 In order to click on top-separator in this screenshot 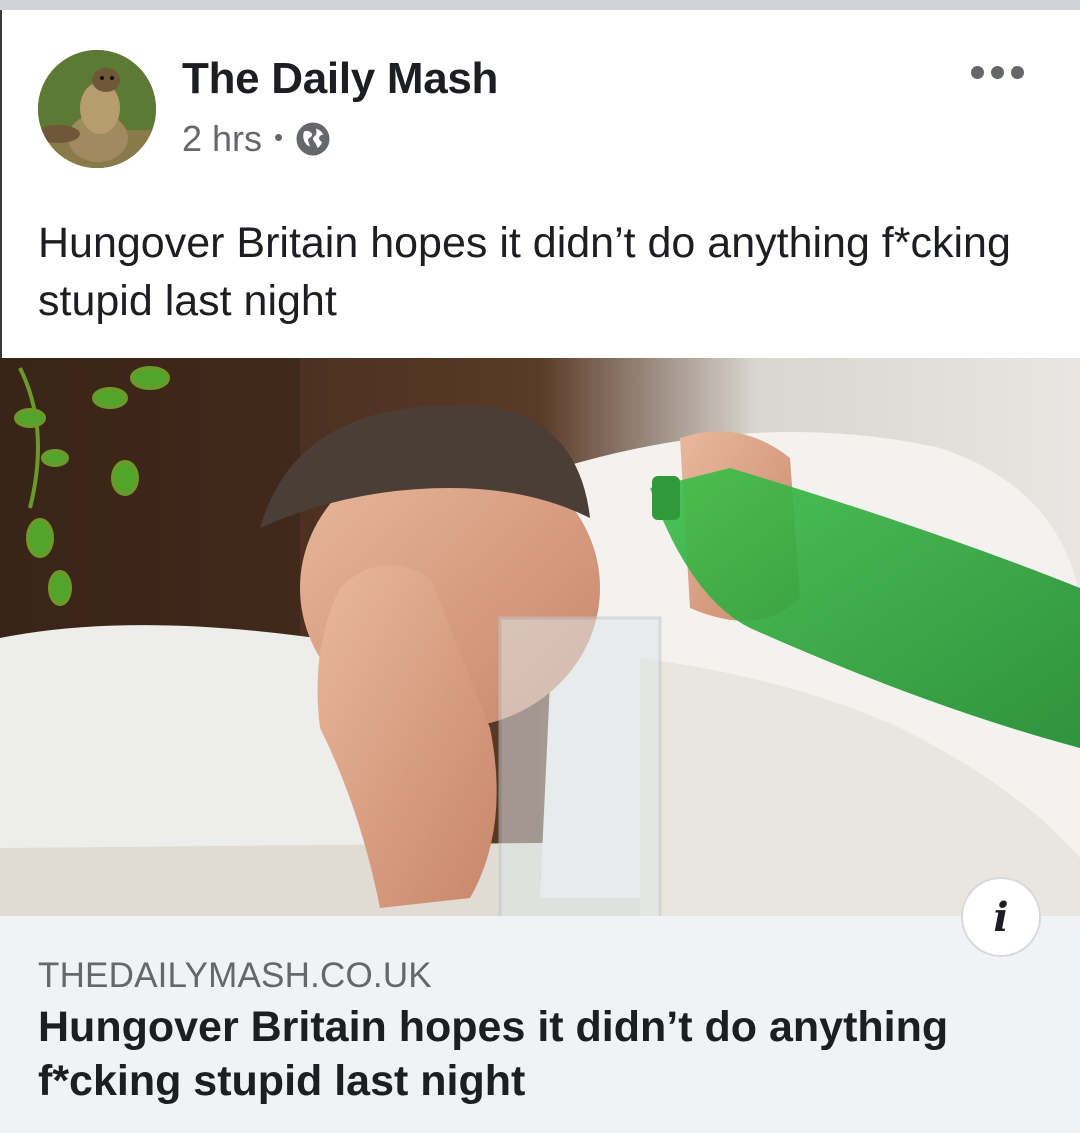, I will do `click(540, 5)`.